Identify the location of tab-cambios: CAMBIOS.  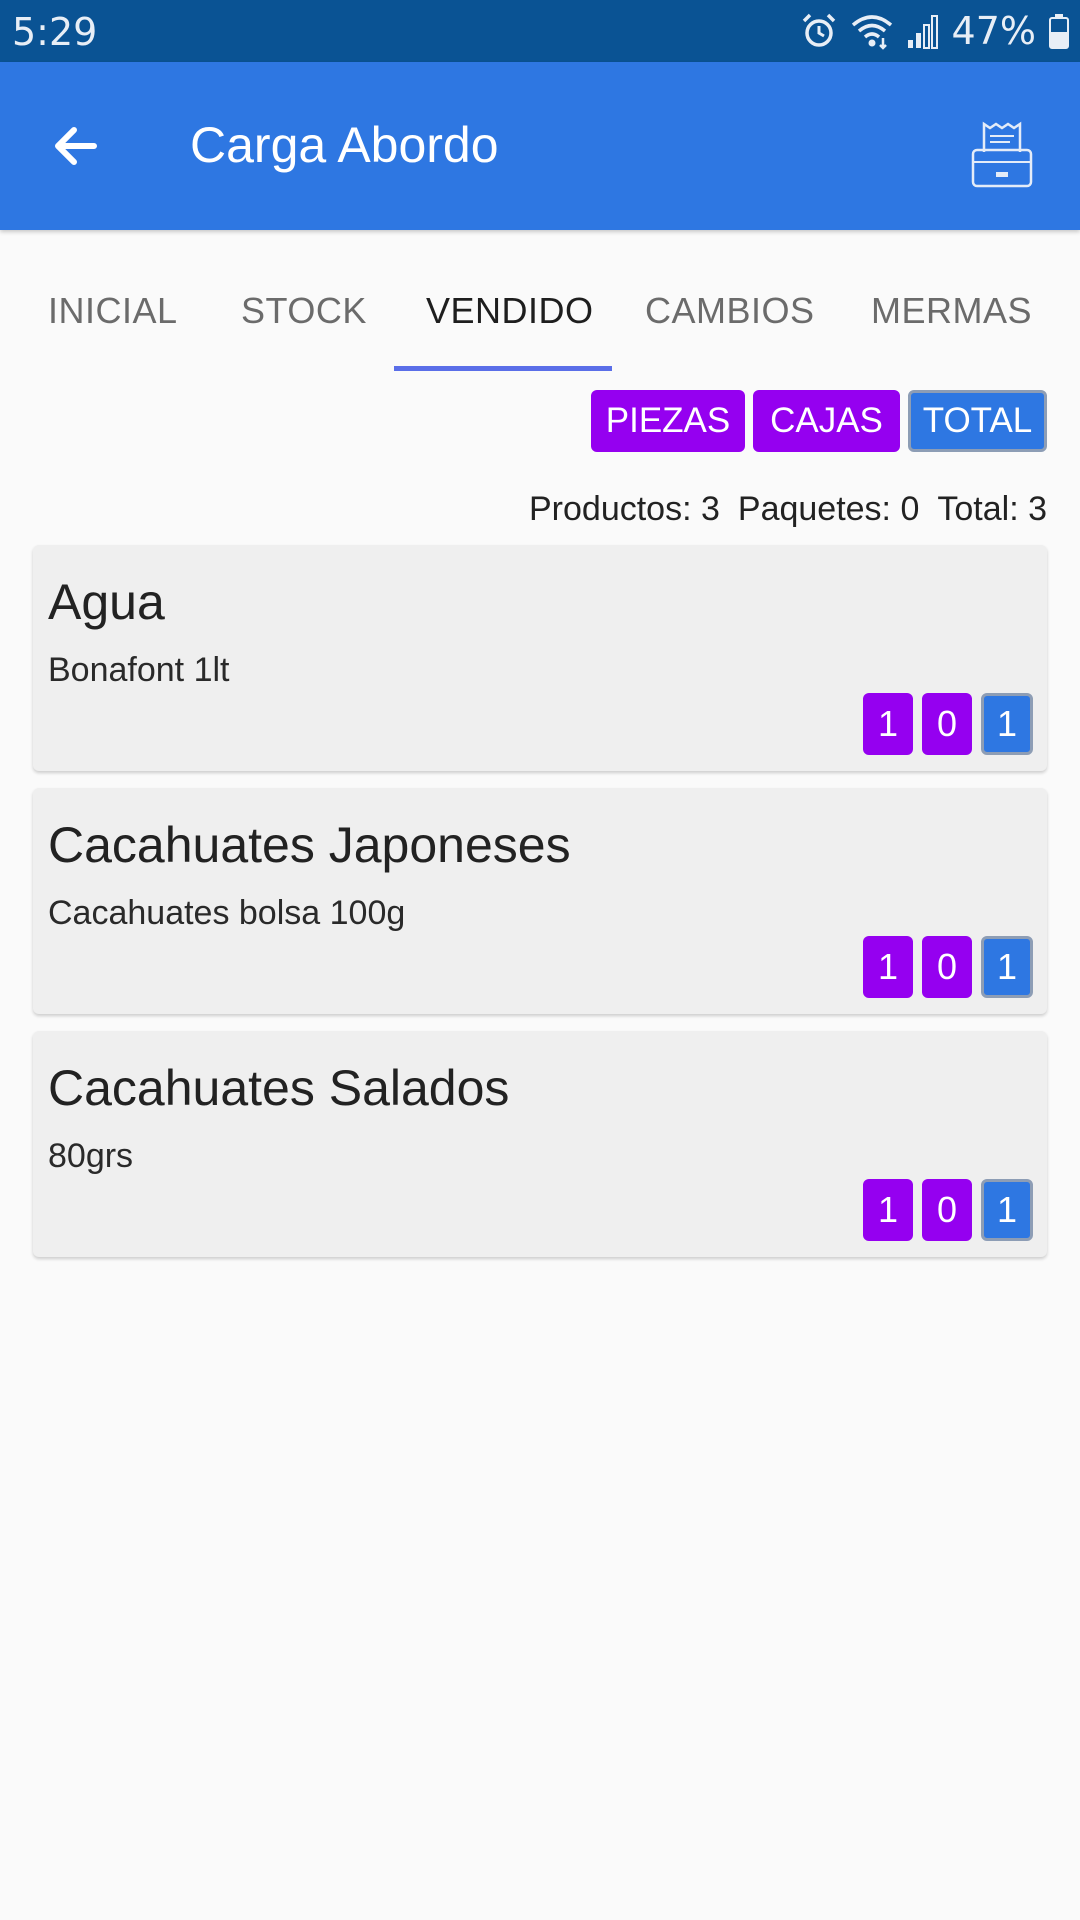
(730, 311).